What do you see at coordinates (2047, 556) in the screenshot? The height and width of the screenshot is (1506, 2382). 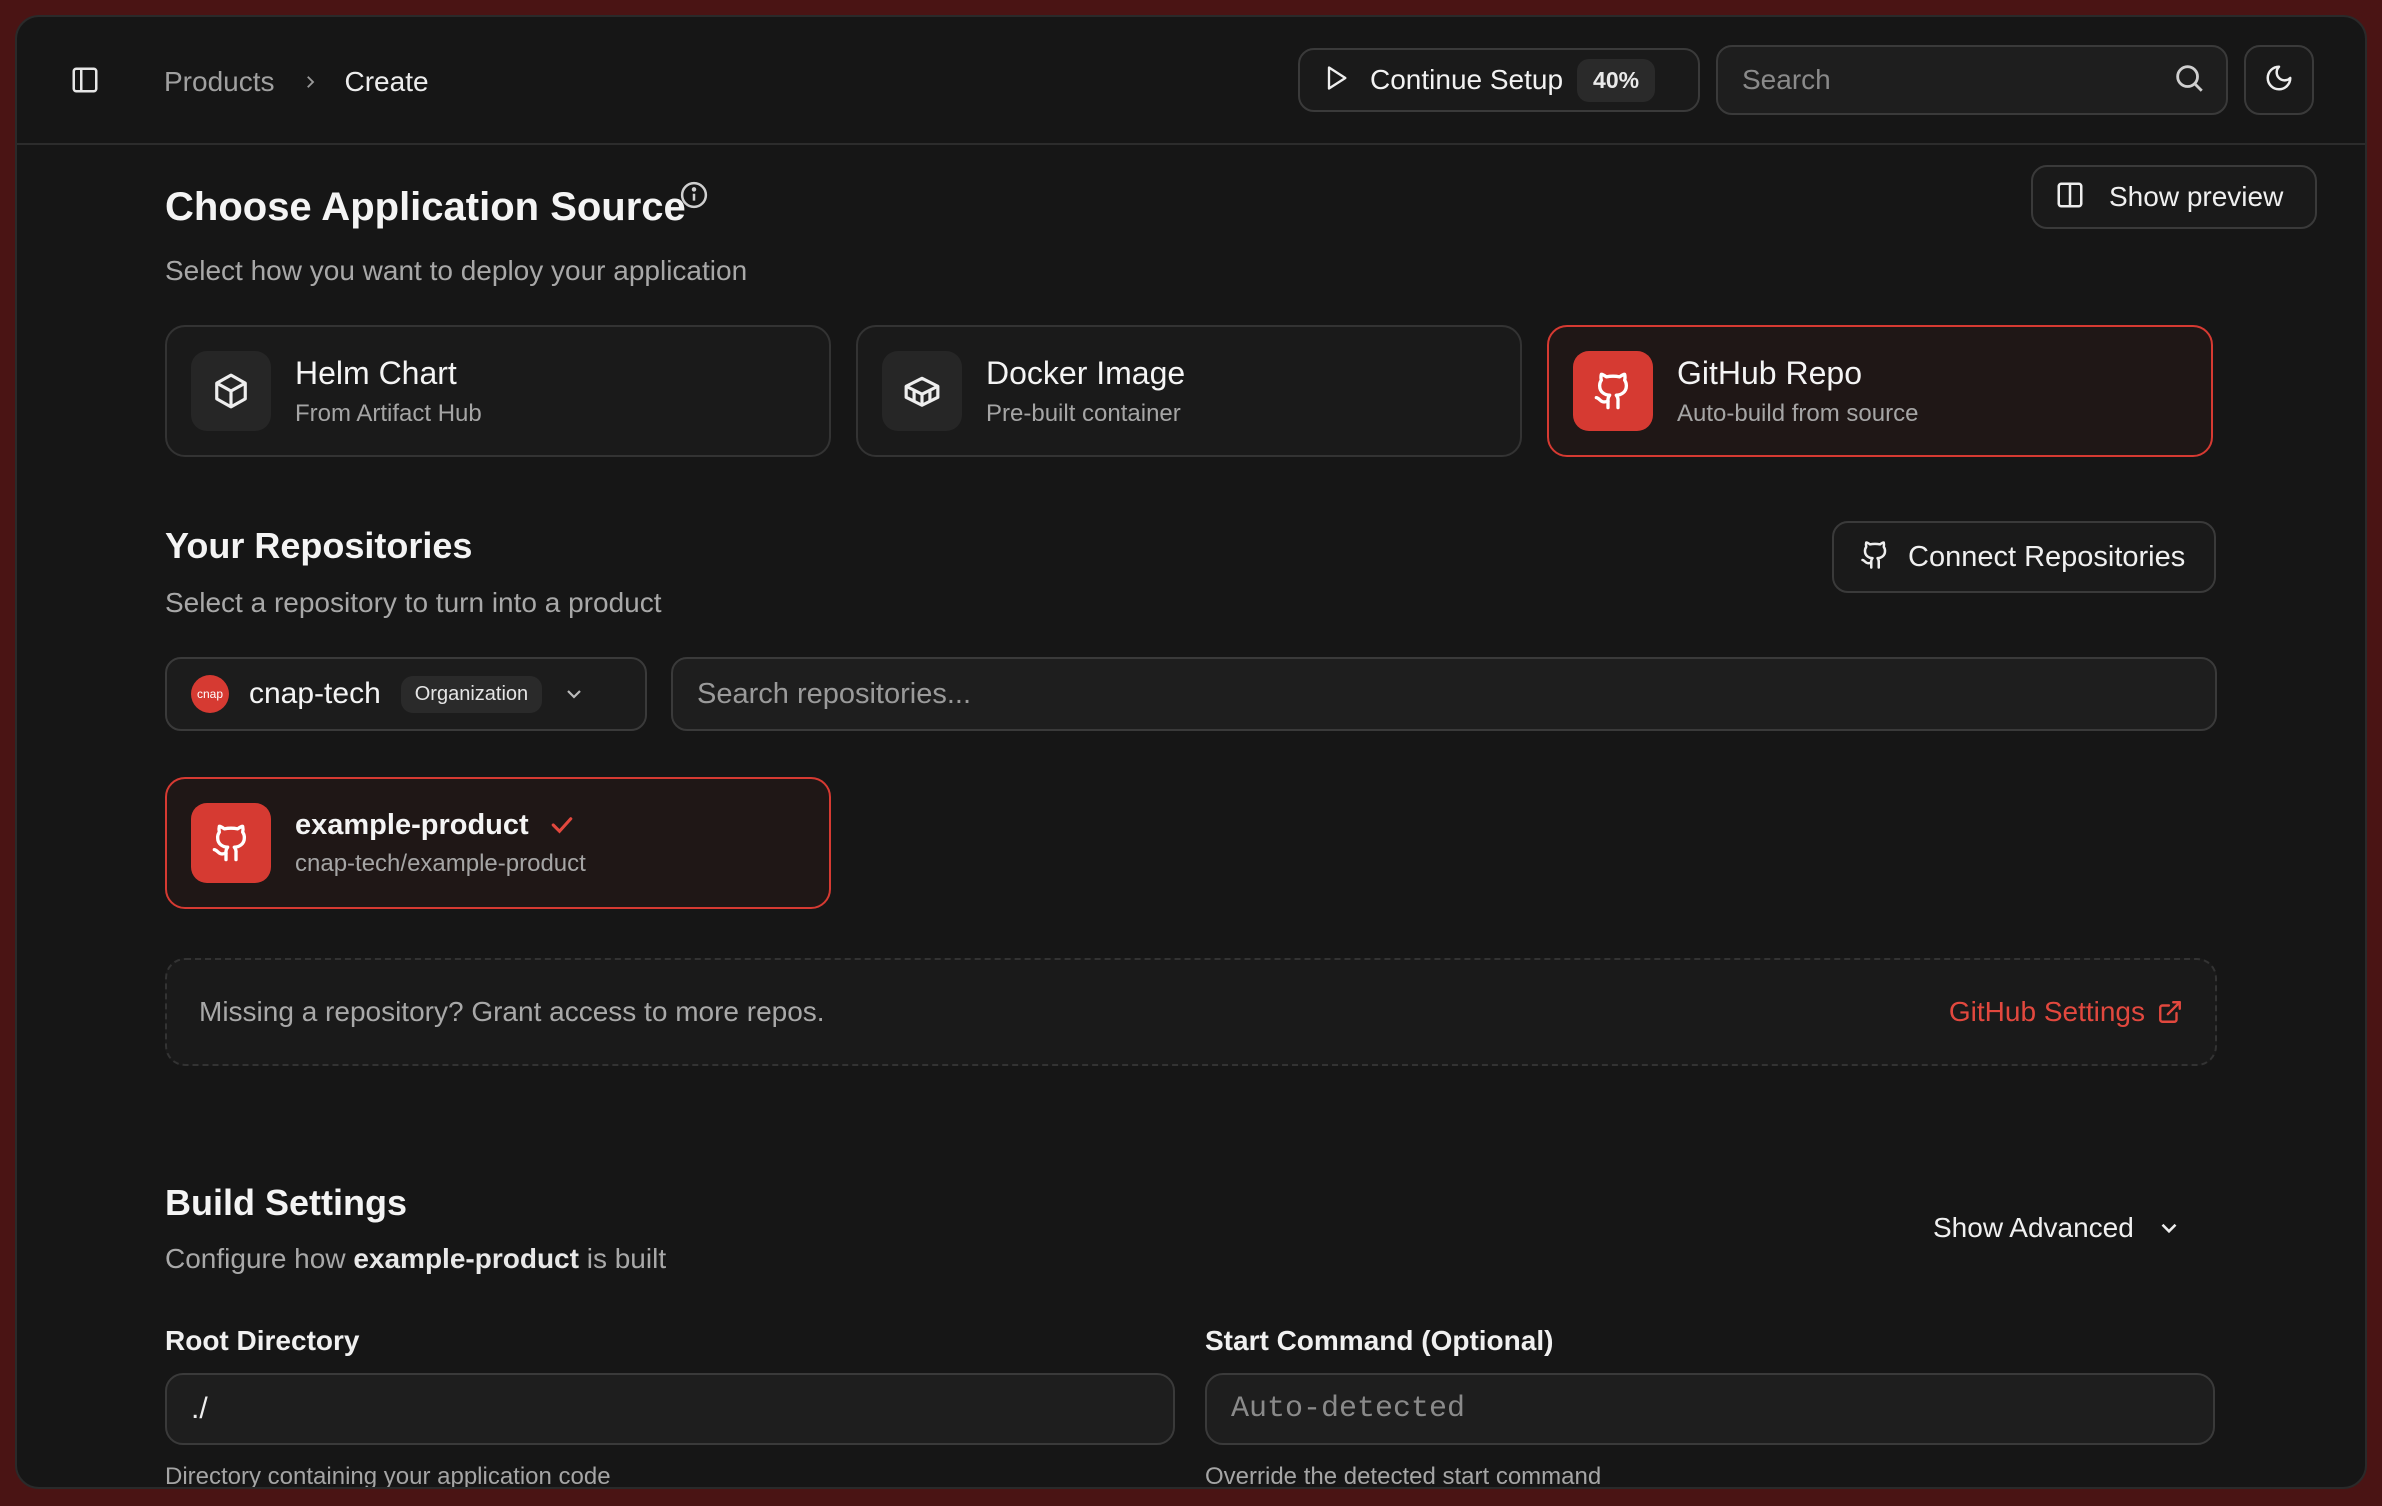 I see `connect-repositories-label: Connect Repositories` at bounding box center [2047, 556].